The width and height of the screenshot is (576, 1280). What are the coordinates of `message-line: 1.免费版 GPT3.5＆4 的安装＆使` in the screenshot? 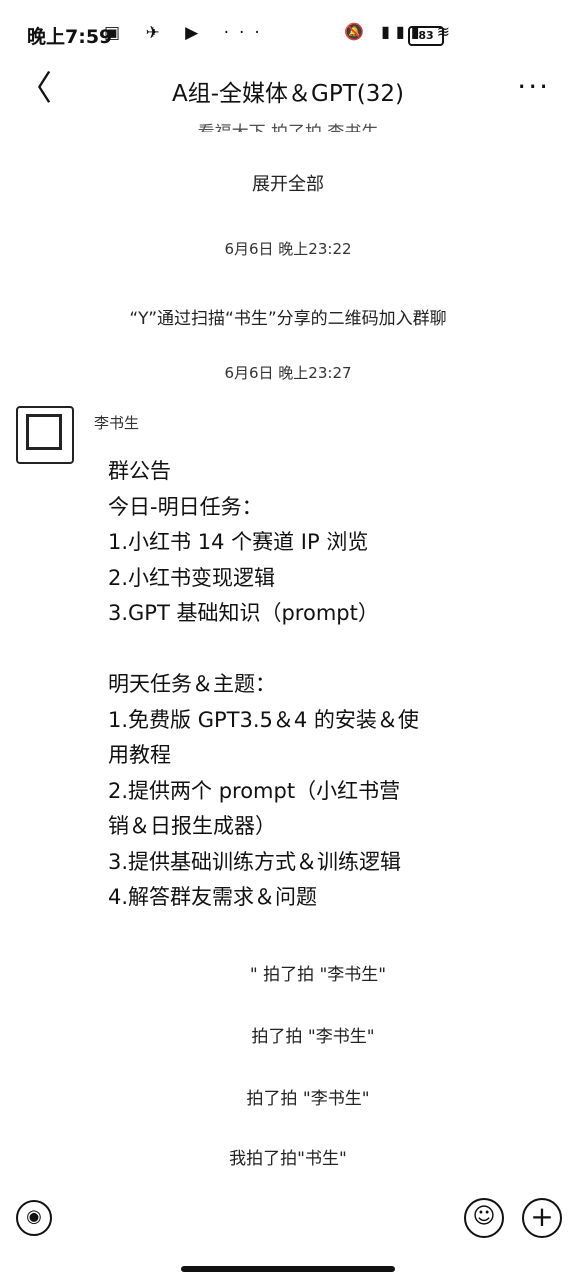 It's located at (263, 719).